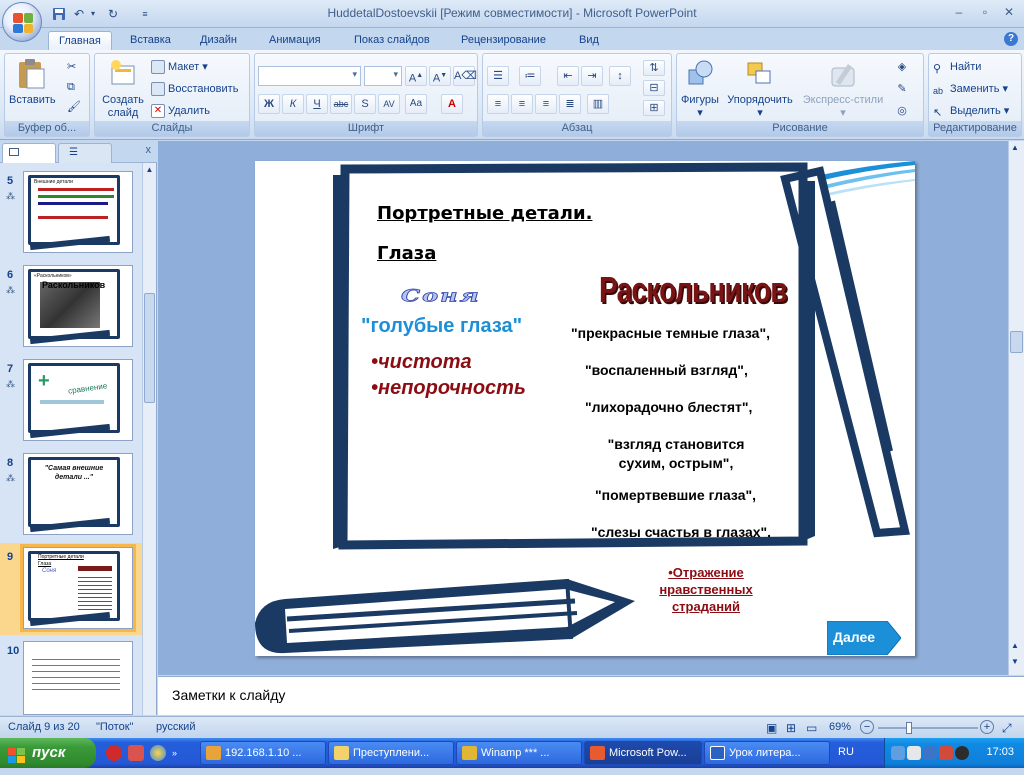  What do you see at coordinates (1009, 12) in the screenshot?
I see `close-button: ✕` at bounding box center [1009, 12].